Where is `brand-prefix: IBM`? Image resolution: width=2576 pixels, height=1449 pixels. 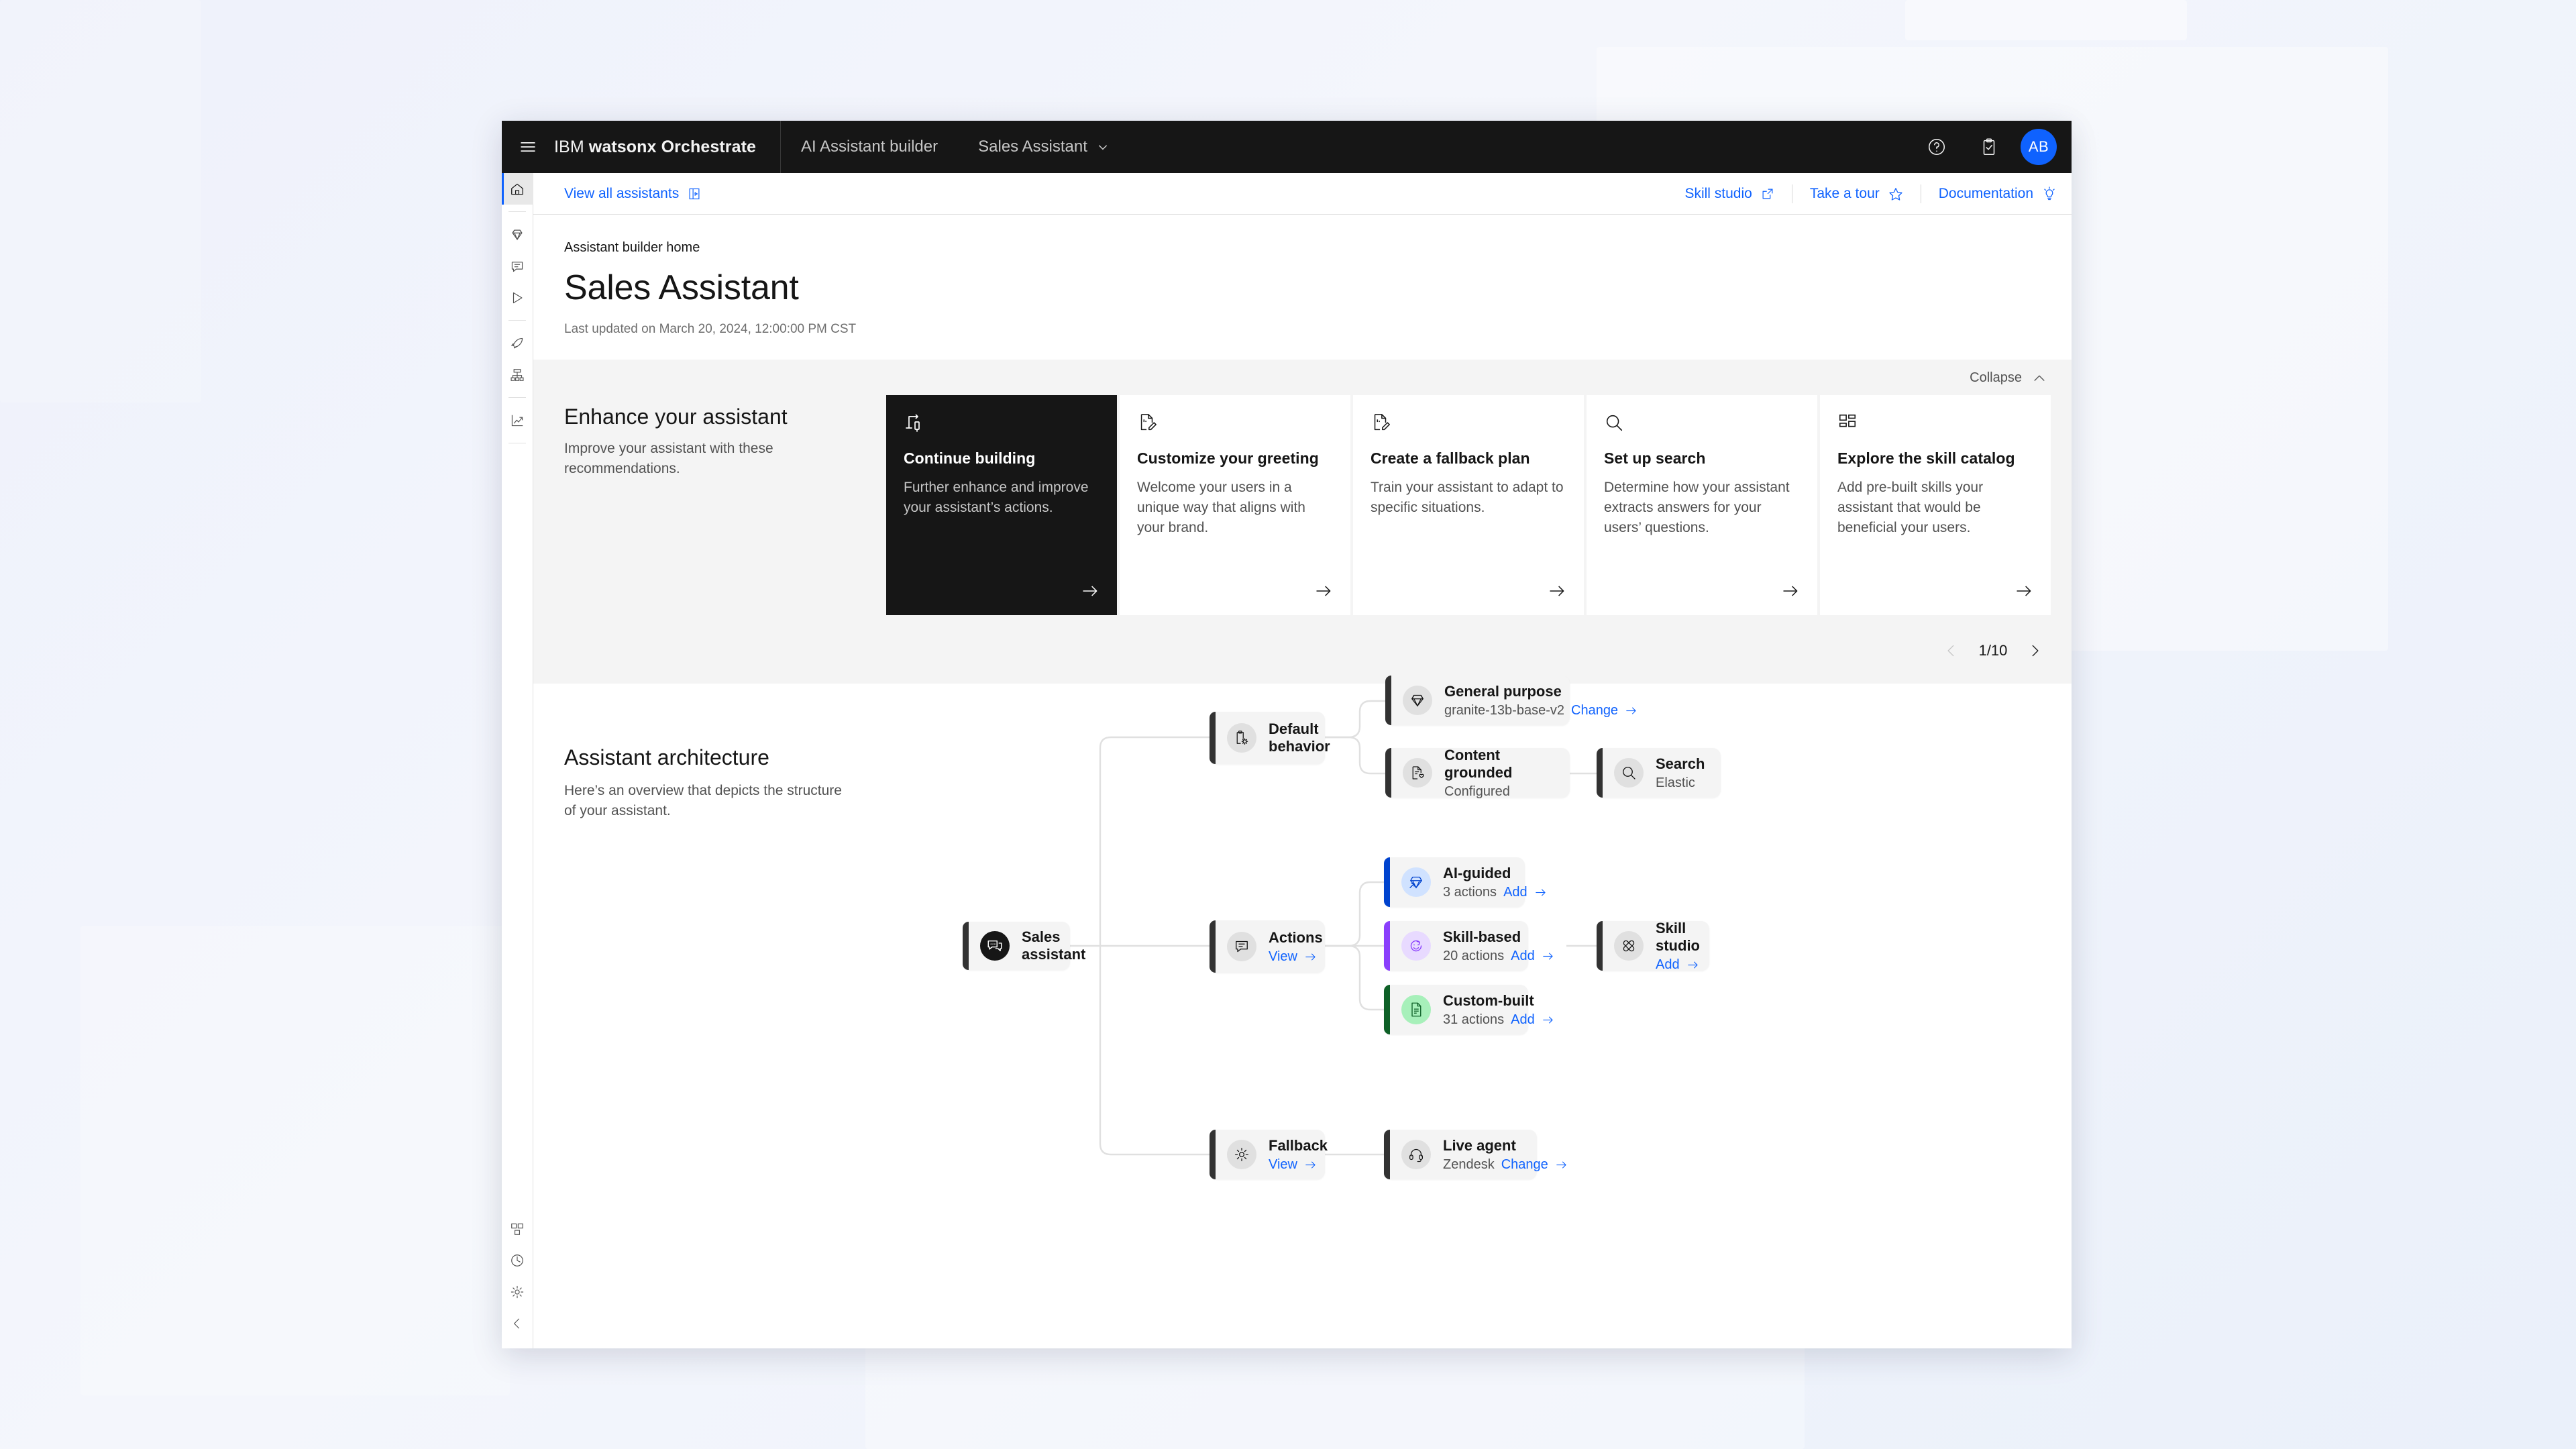 brand-prefix: IBM is located at coordinates (569, 146).